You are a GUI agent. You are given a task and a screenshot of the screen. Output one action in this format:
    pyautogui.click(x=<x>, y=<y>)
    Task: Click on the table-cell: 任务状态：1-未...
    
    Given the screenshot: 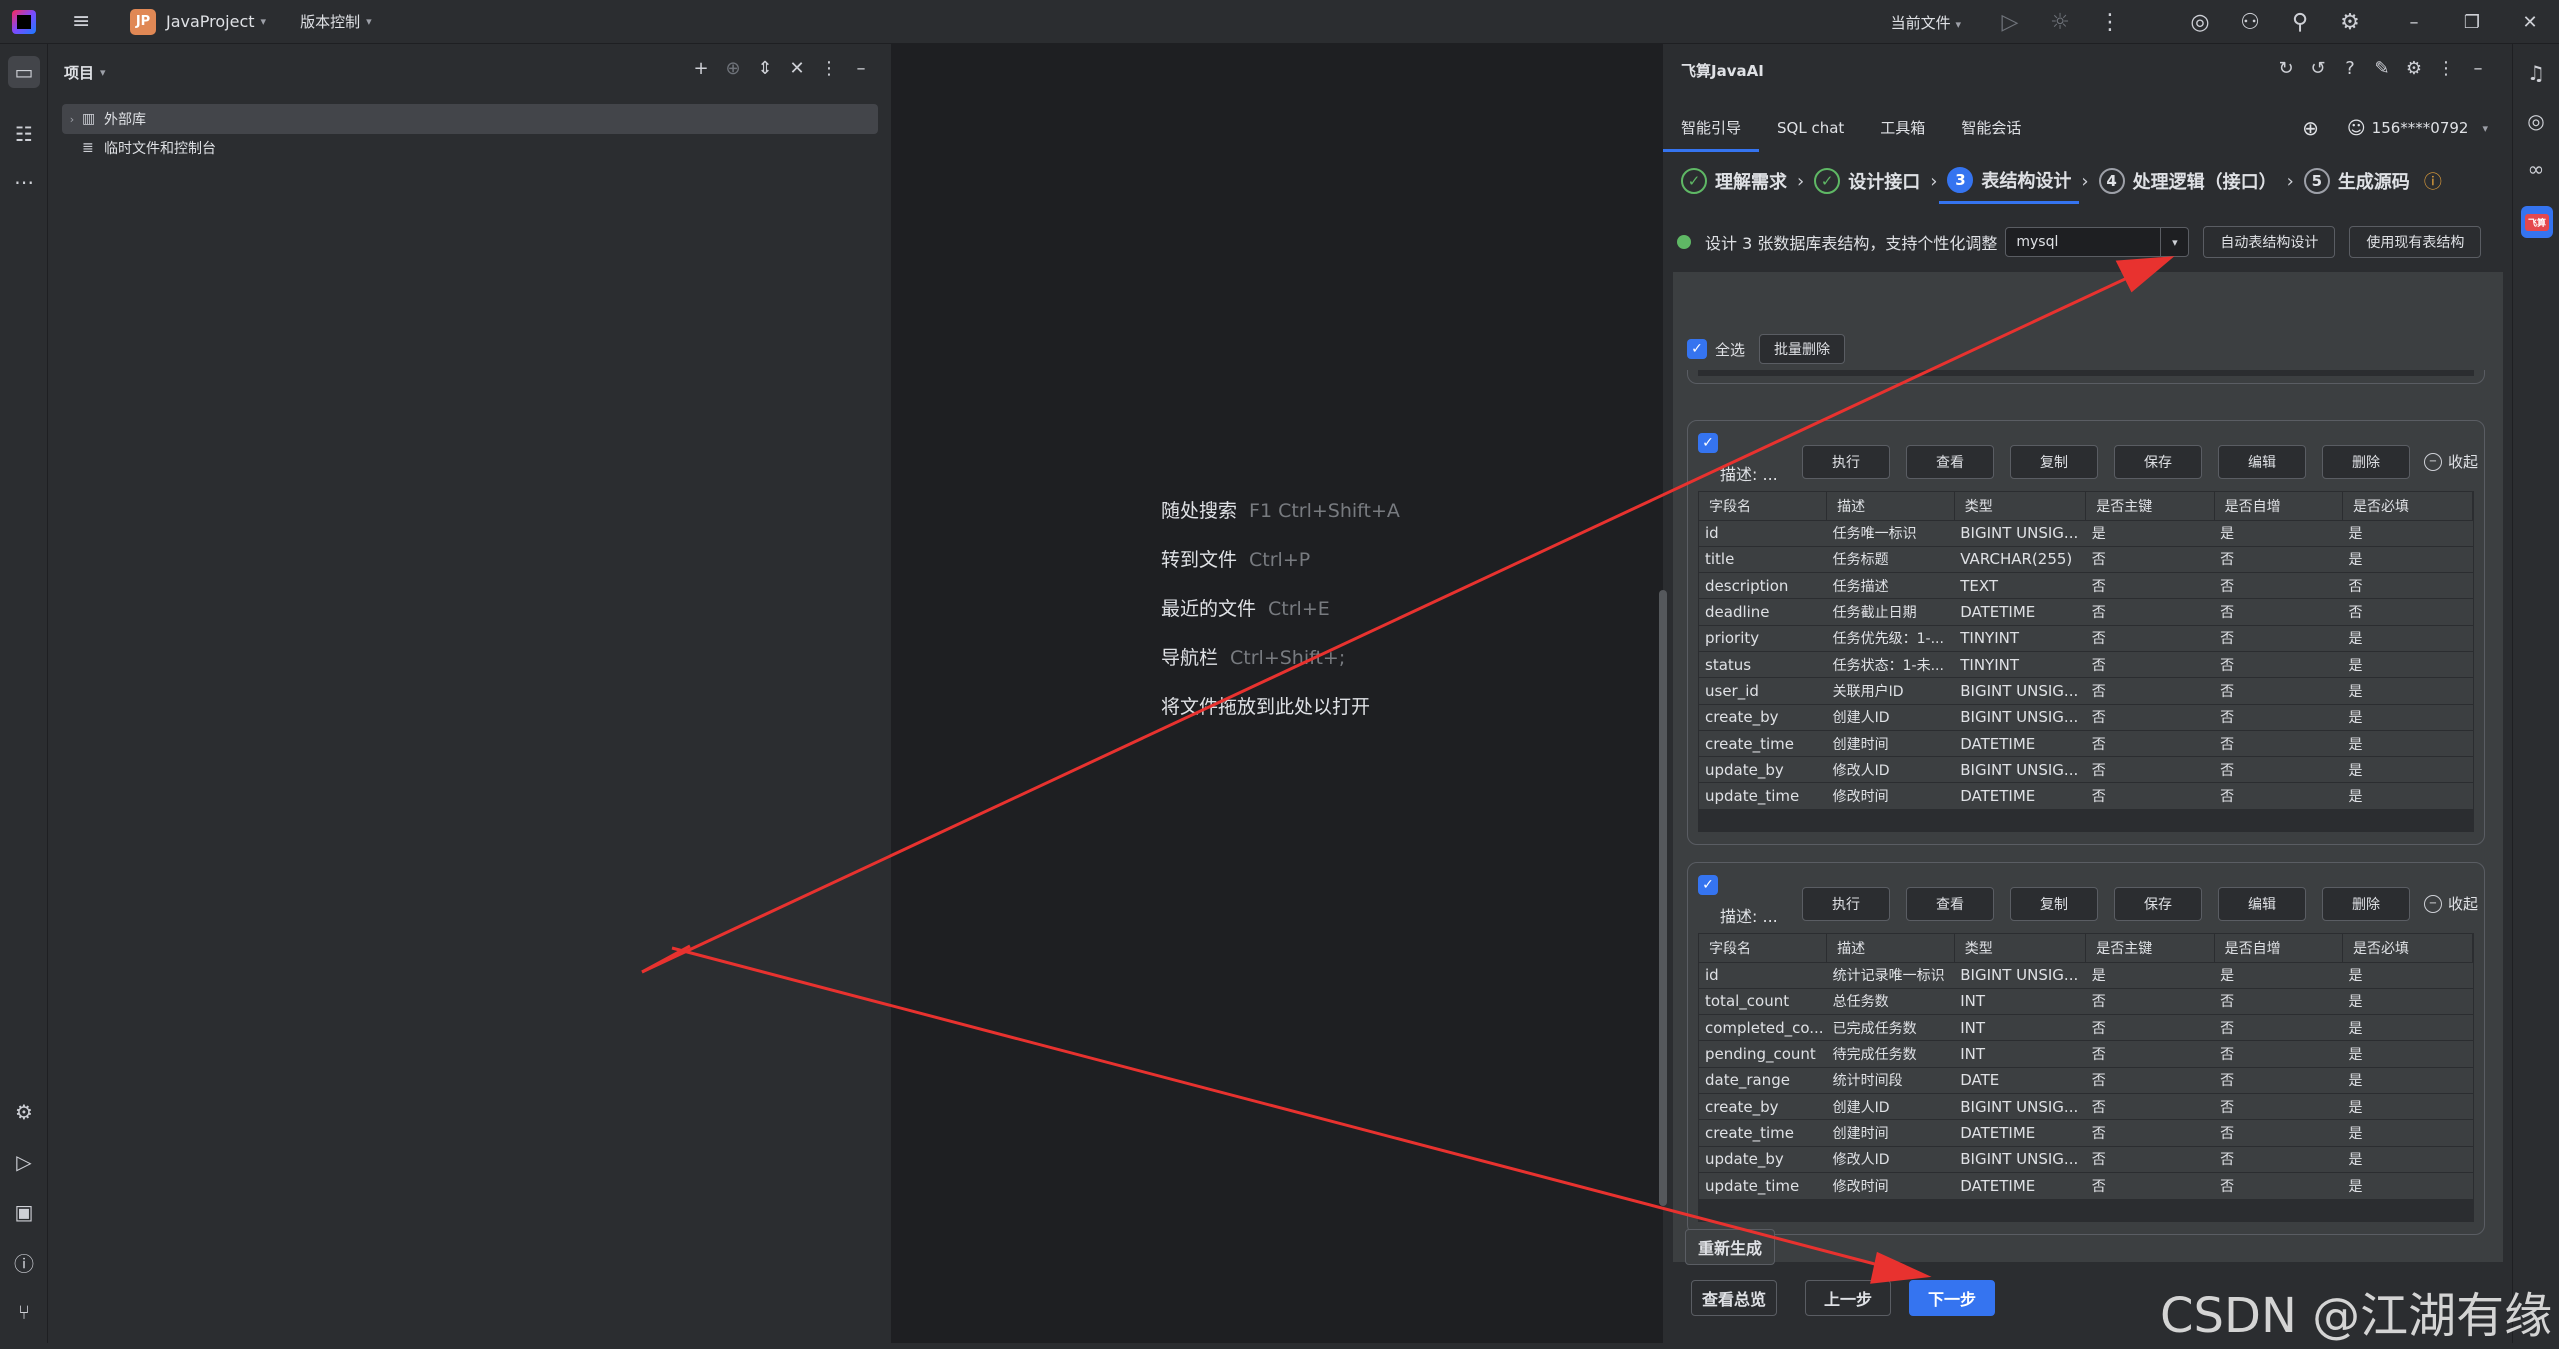 What is the action you would take?
    pyautogui.click(x=1890, y=664)
    